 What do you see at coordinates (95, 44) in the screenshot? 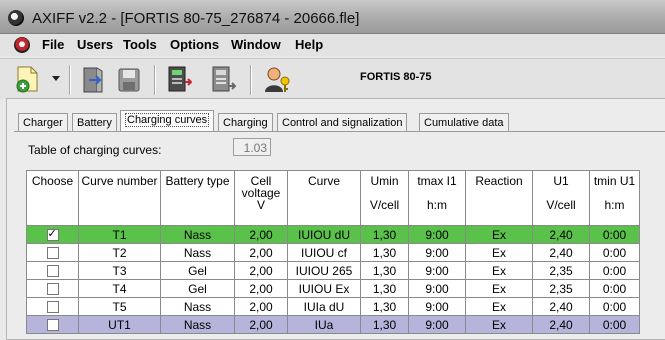
I see `menu-users: Users` at bounding box center [95, 44].